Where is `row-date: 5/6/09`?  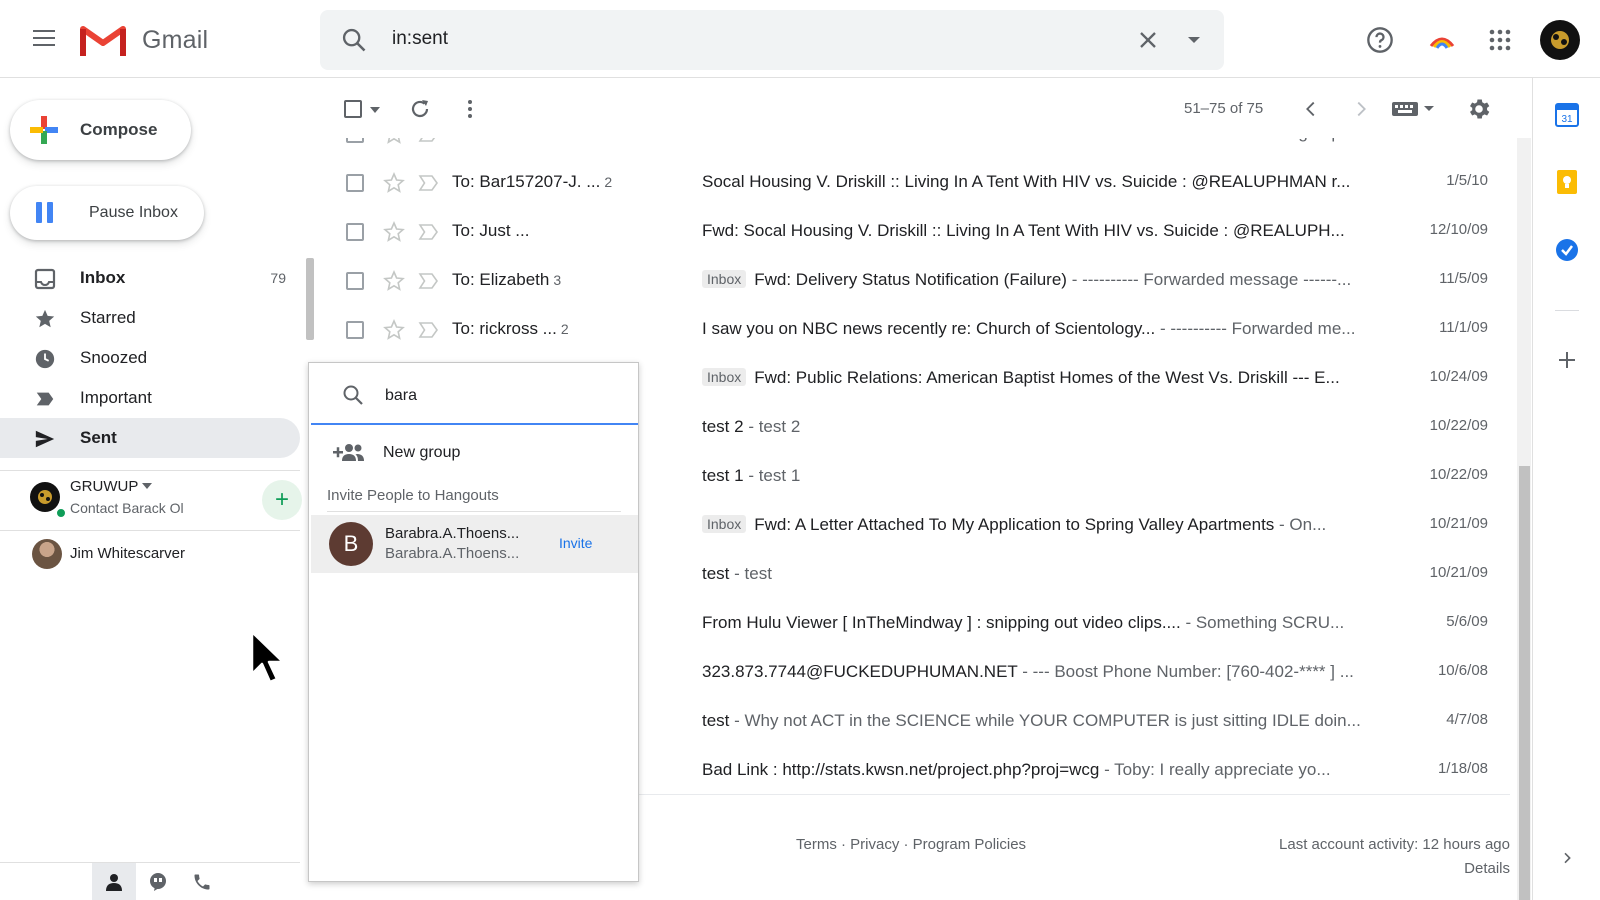
row-date: 5/6/09 is located at coordinates (1467, 621).